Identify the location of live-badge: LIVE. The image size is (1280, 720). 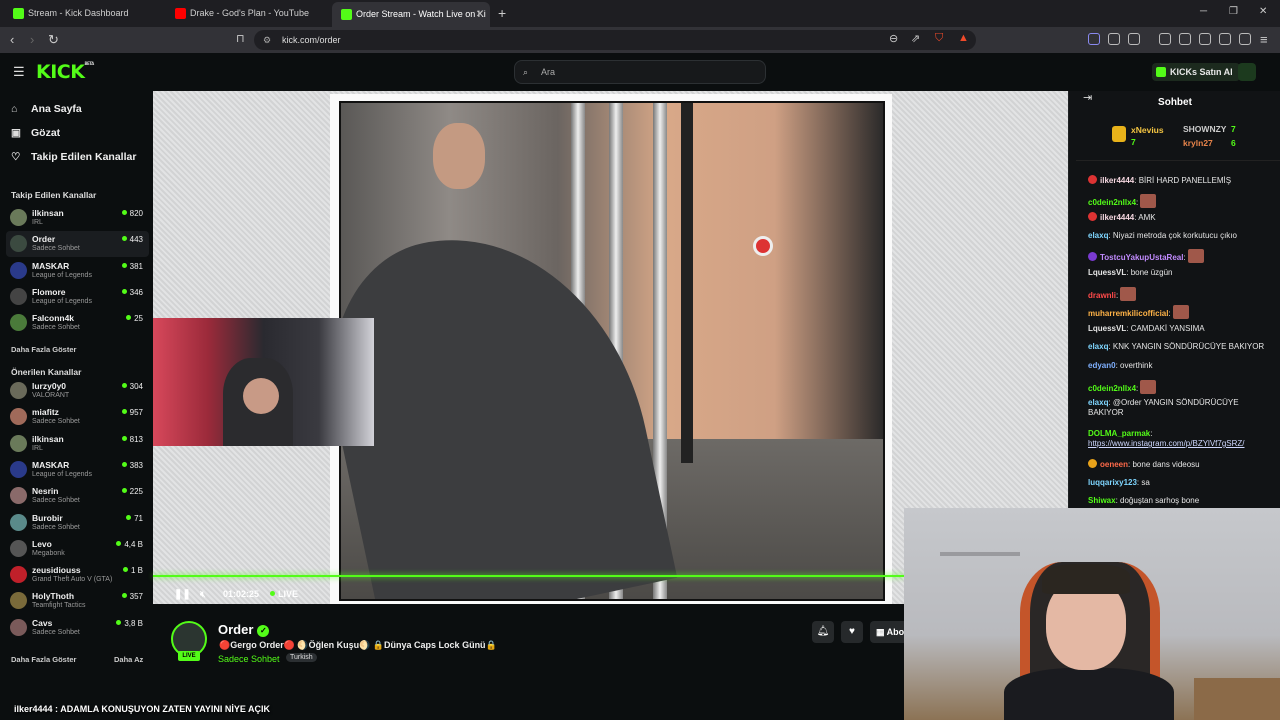
(189, 656).